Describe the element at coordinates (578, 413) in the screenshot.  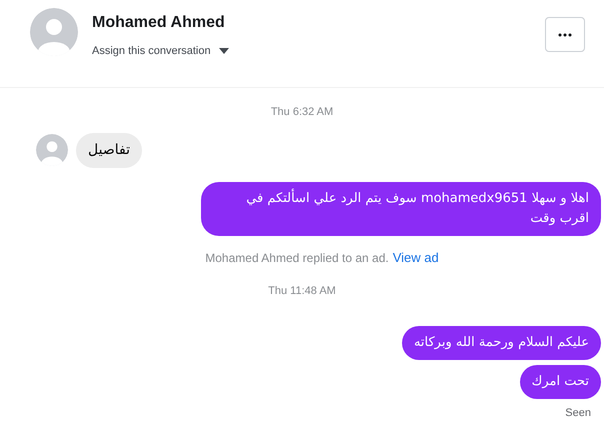
I see `seen-status: Seen` at that location.